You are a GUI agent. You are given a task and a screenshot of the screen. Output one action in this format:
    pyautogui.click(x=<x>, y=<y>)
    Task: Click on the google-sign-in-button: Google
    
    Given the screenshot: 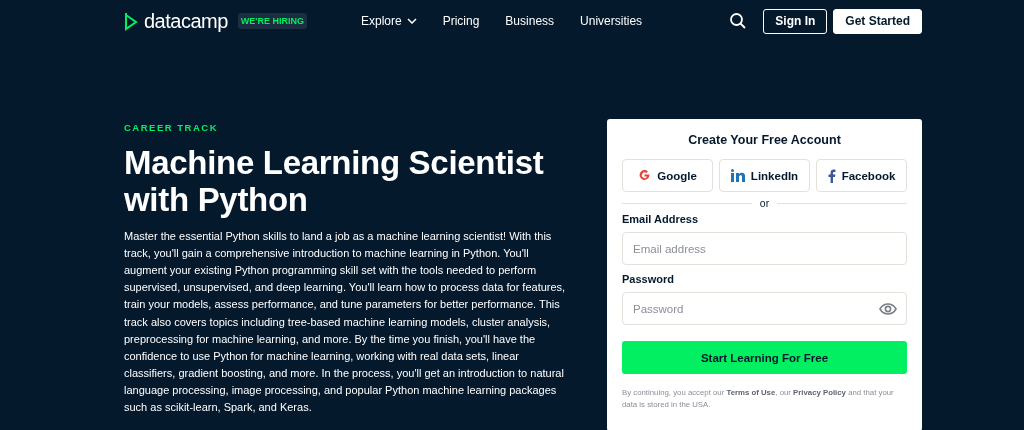 What is the action you would take?
    pyautogui.click(x=667, y=175)
    